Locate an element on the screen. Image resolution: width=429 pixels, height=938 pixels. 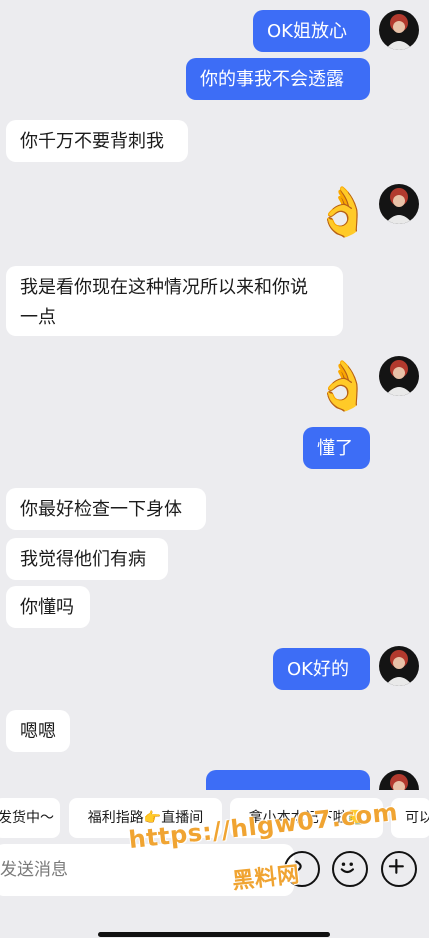
message-line: 一点 is located at coordinates (38, 317).